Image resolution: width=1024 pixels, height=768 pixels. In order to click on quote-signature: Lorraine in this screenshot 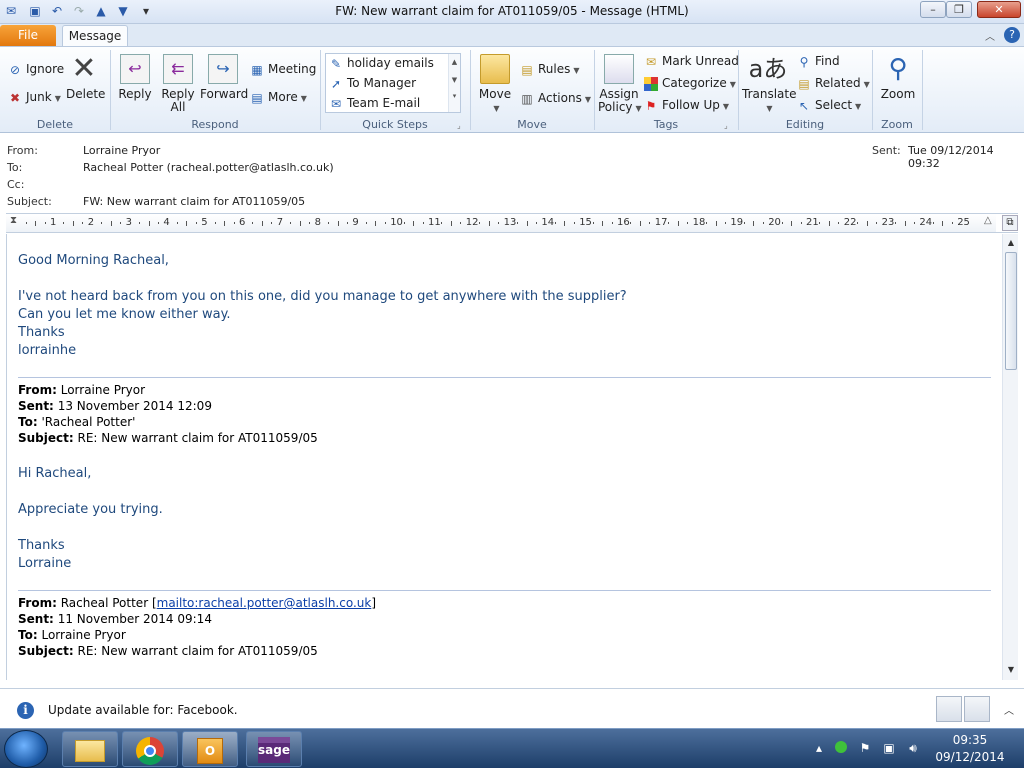, I will do `click(45, 563)`.